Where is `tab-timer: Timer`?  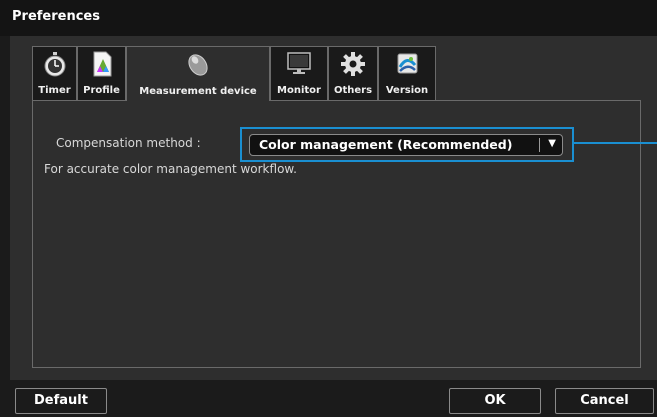 tab-timer: Timer is located at coordinates (54, 73).